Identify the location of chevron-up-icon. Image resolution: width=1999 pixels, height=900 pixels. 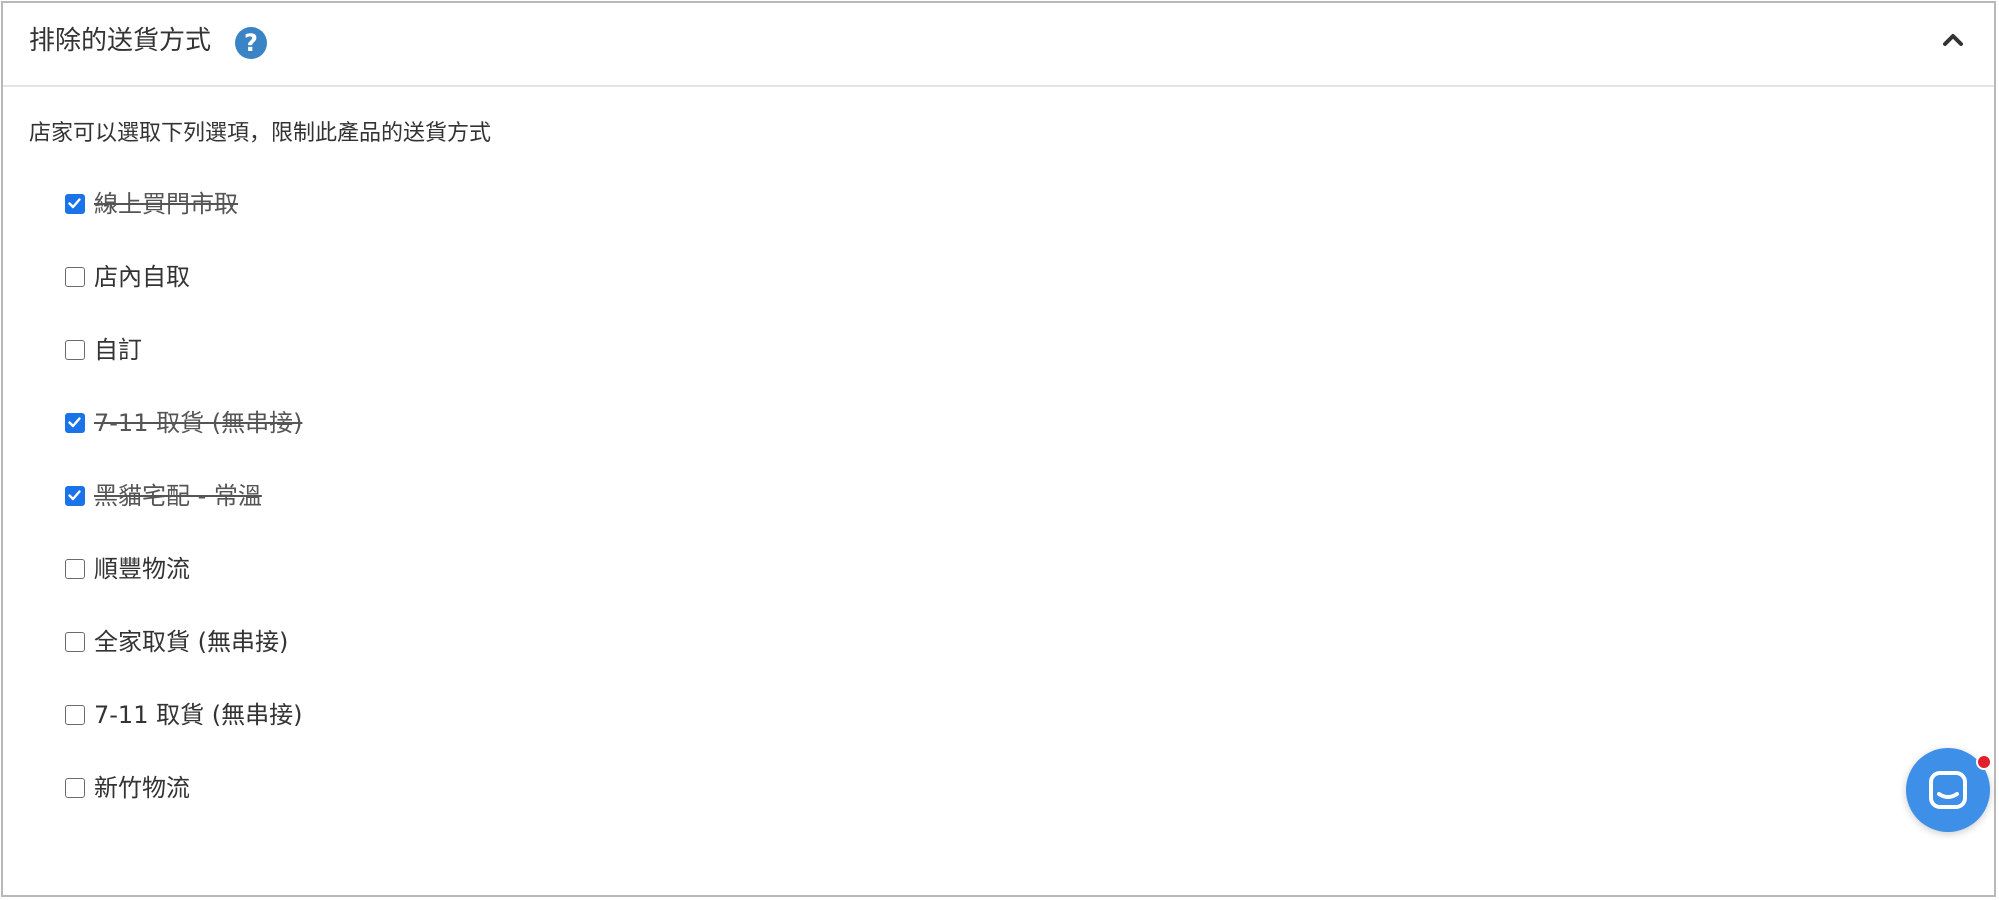
(1953, 40).